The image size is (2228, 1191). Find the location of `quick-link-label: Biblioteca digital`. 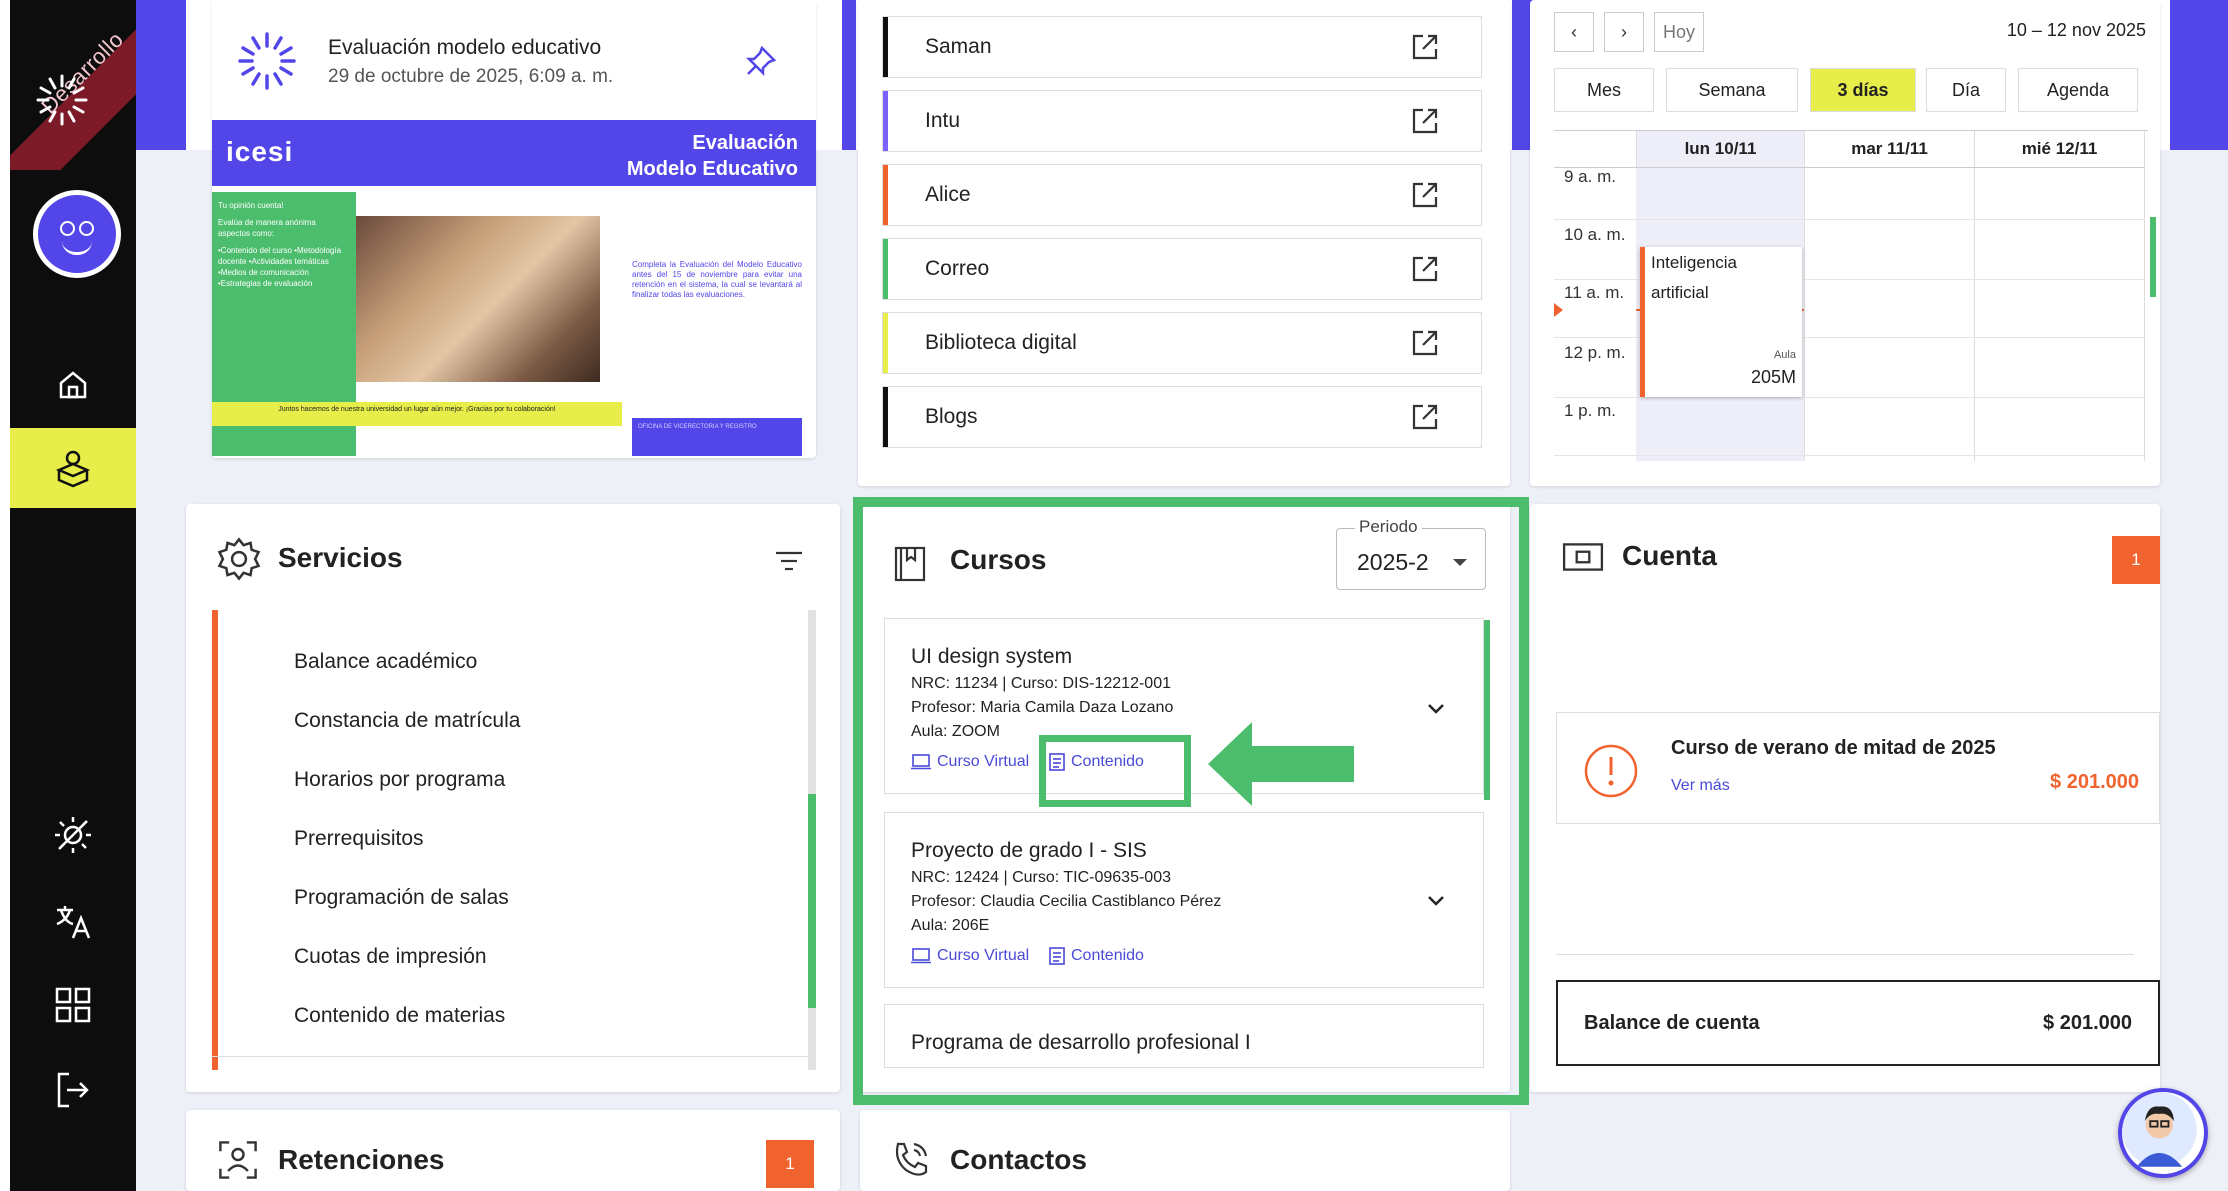

quick-link-label: Biblioteca digital is located at coordinates (1001, 342).